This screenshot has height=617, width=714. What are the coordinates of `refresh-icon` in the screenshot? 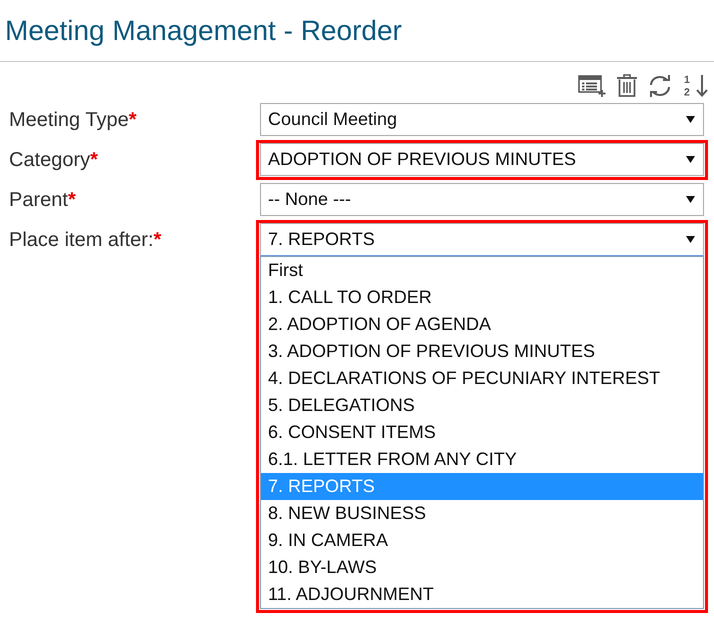 It's located at (660, 85).